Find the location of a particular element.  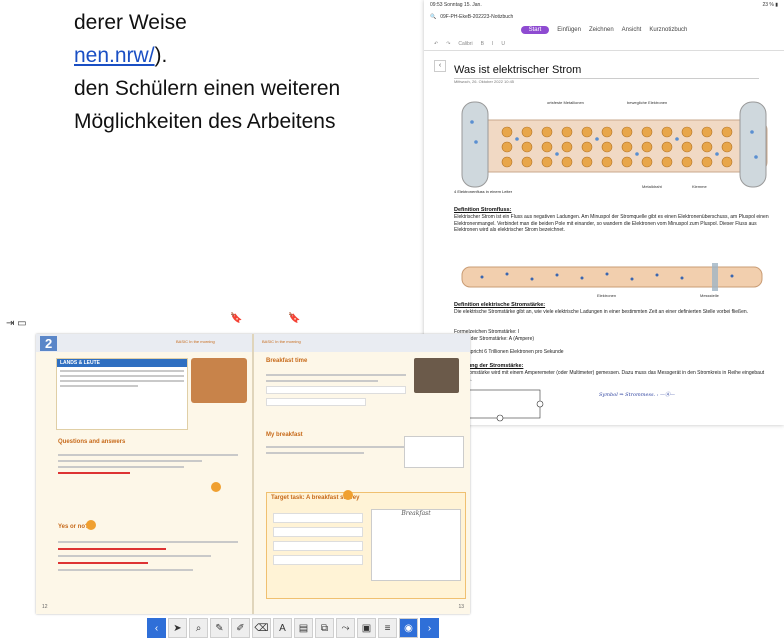

info-box: LANDS & LEUTE is located at coordinates (122, 394).